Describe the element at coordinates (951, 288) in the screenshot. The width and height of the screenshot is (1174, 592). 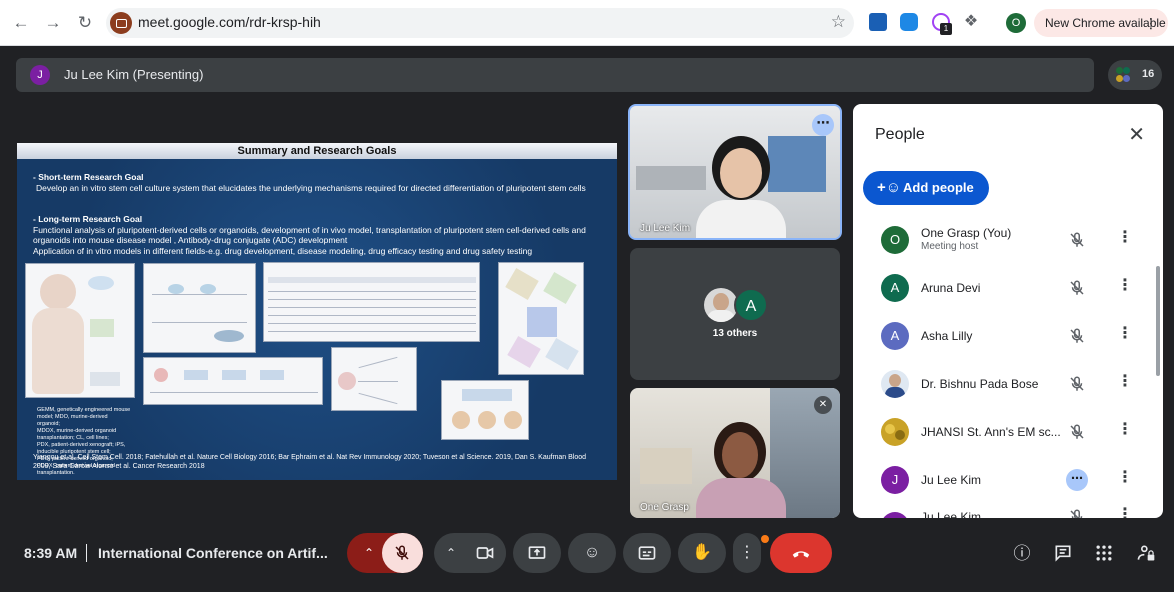
I see `participant-name: Aruna Devi` at that location.